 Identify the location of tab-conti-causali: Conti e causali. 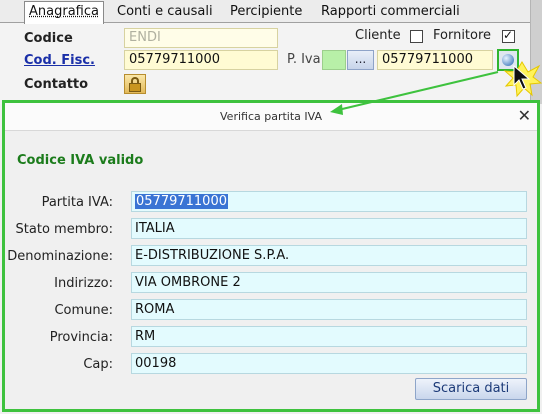
(165, 12).